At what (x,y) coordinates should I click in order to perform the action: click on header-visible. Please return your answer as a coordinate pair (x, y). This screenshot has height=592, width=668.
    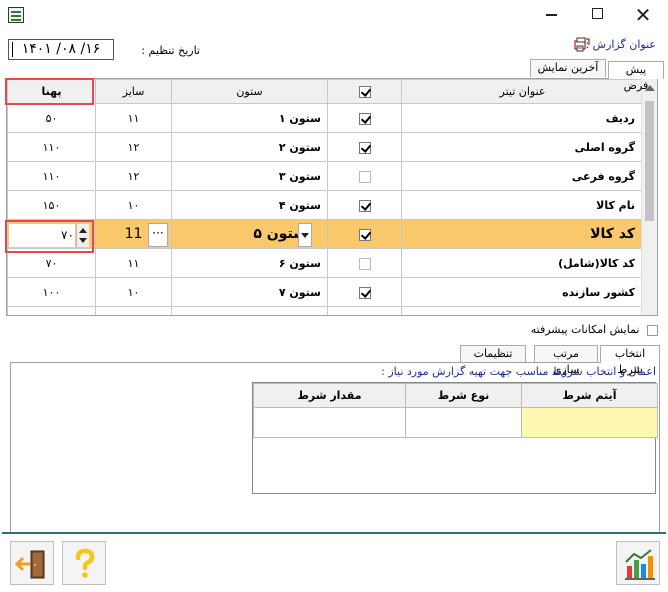
    Looking at the image, I should click on (364, 91).